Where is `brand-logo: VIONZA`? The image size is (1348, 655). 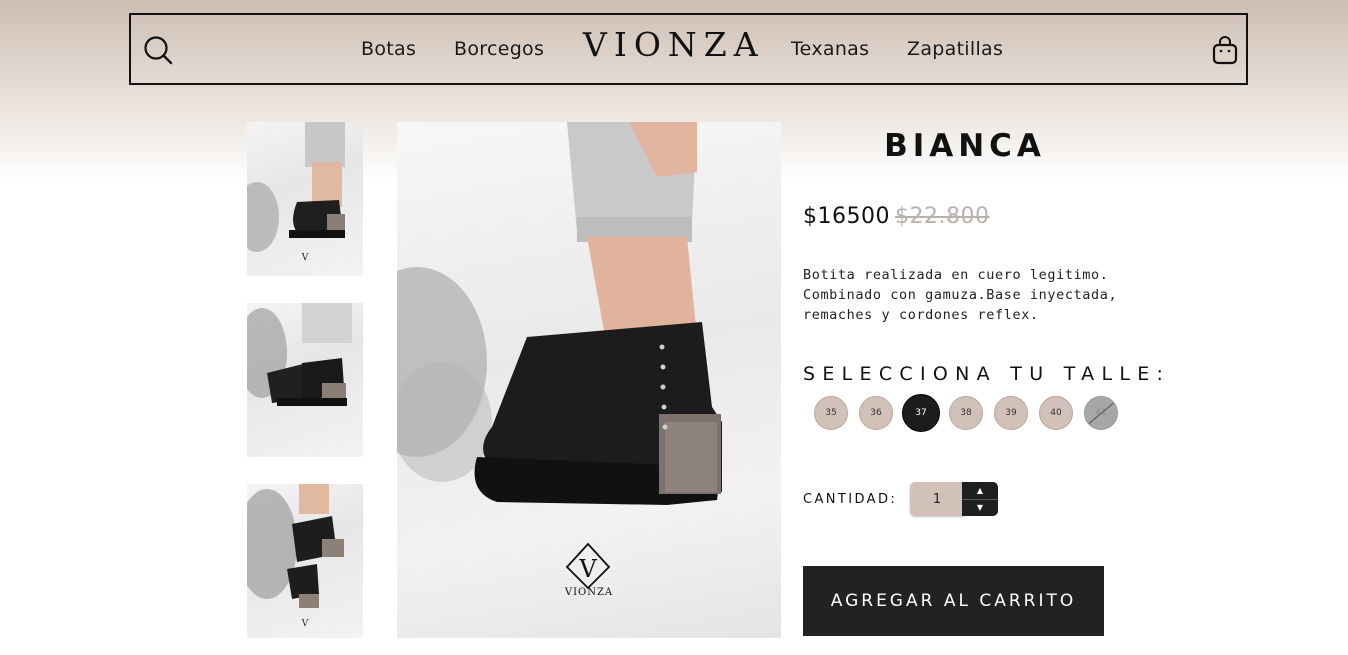
brand-logo: VIONZA is located at coordinates (670, 44).